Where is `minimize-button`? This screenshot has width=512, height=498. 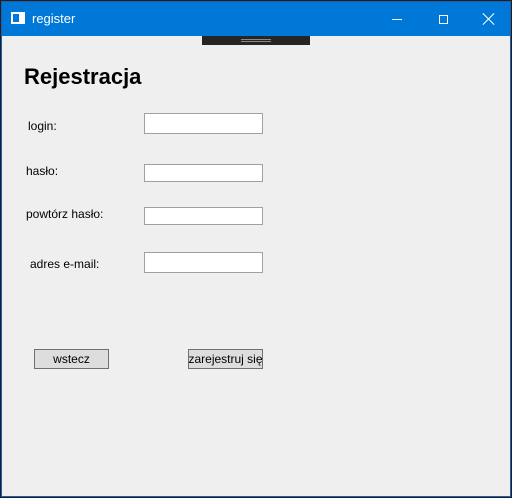
minimize-button is located at coordinates (397, 19).